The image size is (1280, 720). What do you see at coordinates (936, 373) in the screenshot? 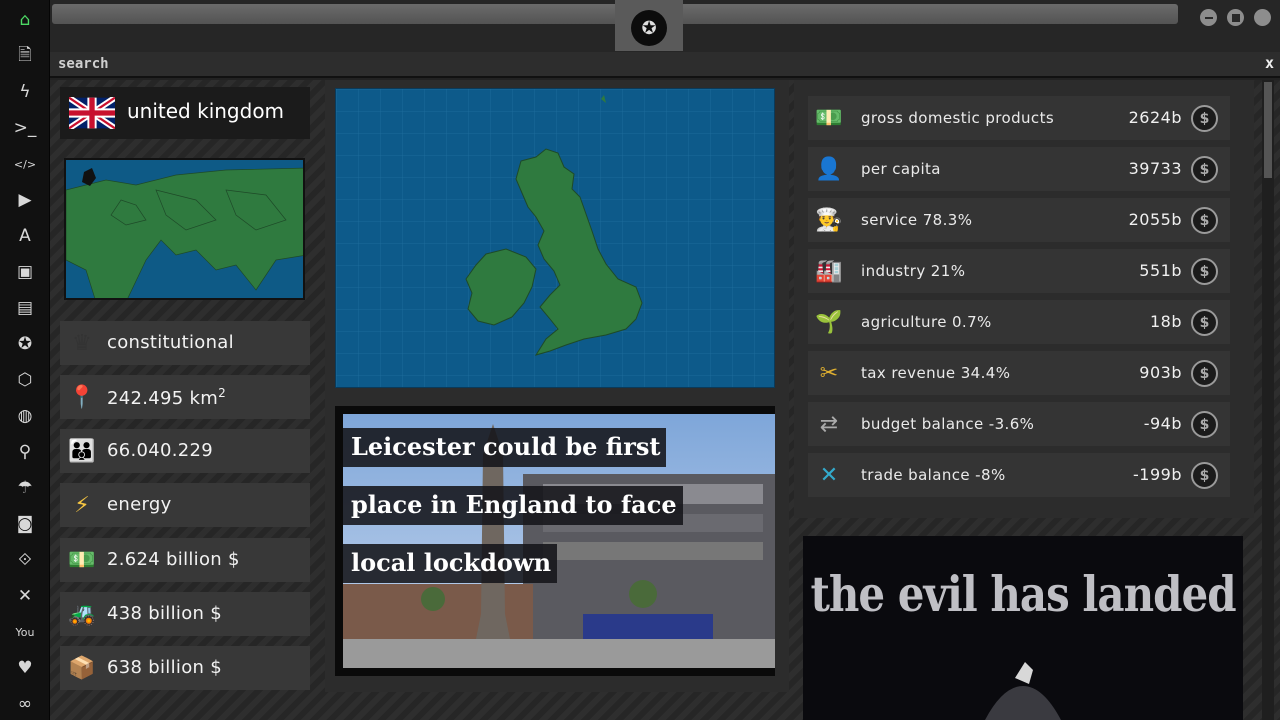
I see `indicator-label: tax revenue 34.4%` at bounding box center [936, 373].